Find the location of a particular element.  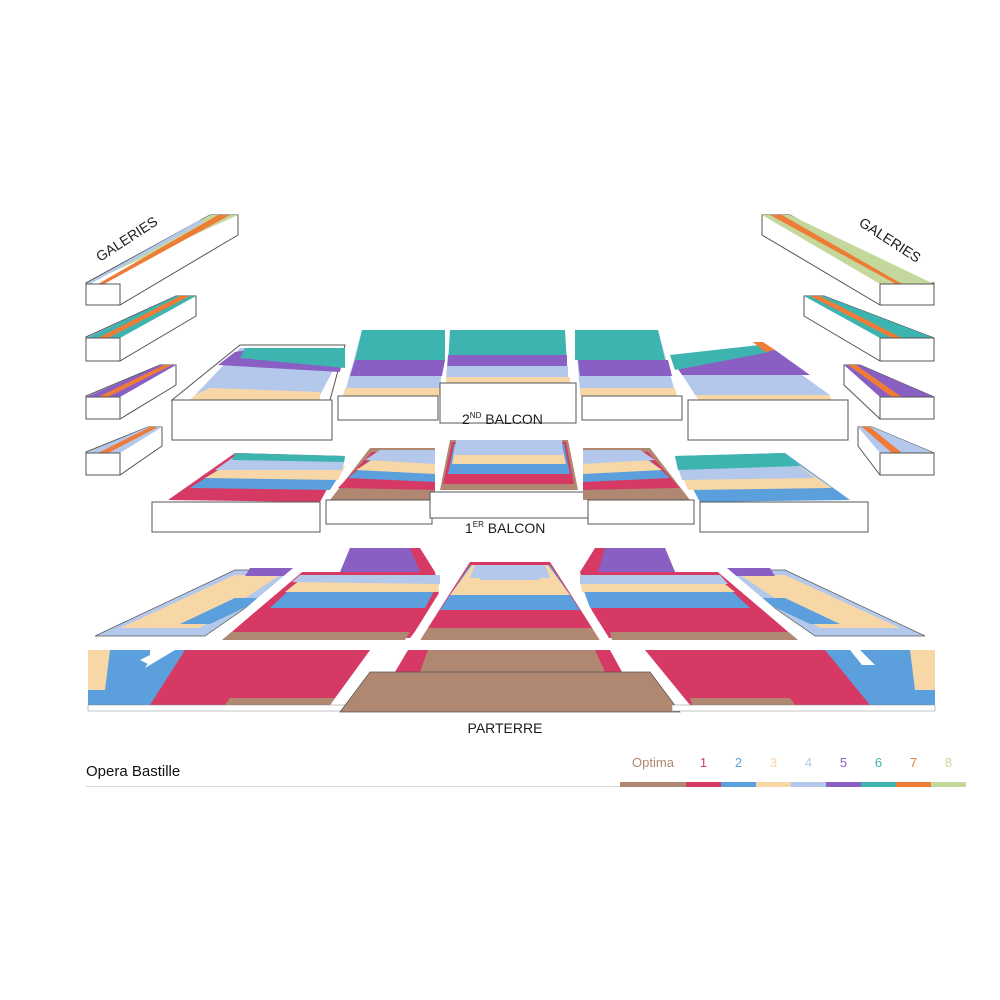

balcon-2-label: 2ND BALCON is located at coordinates (502, 419).